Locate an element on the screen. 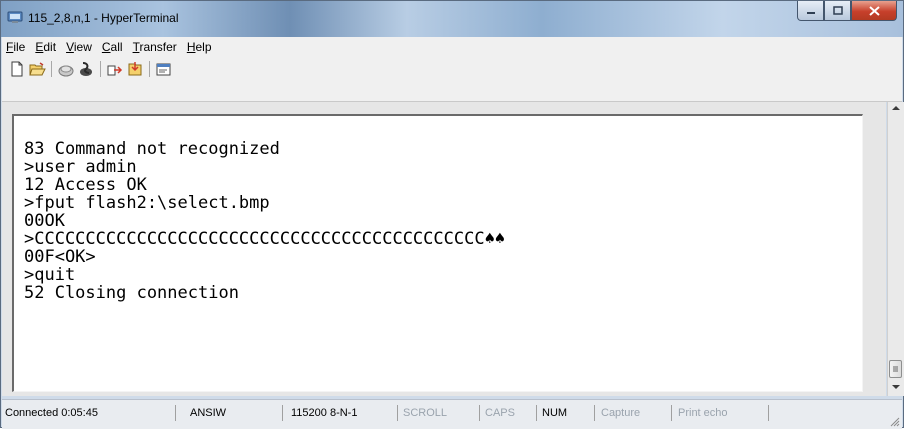  open-button is located at coordinates (37, 69).